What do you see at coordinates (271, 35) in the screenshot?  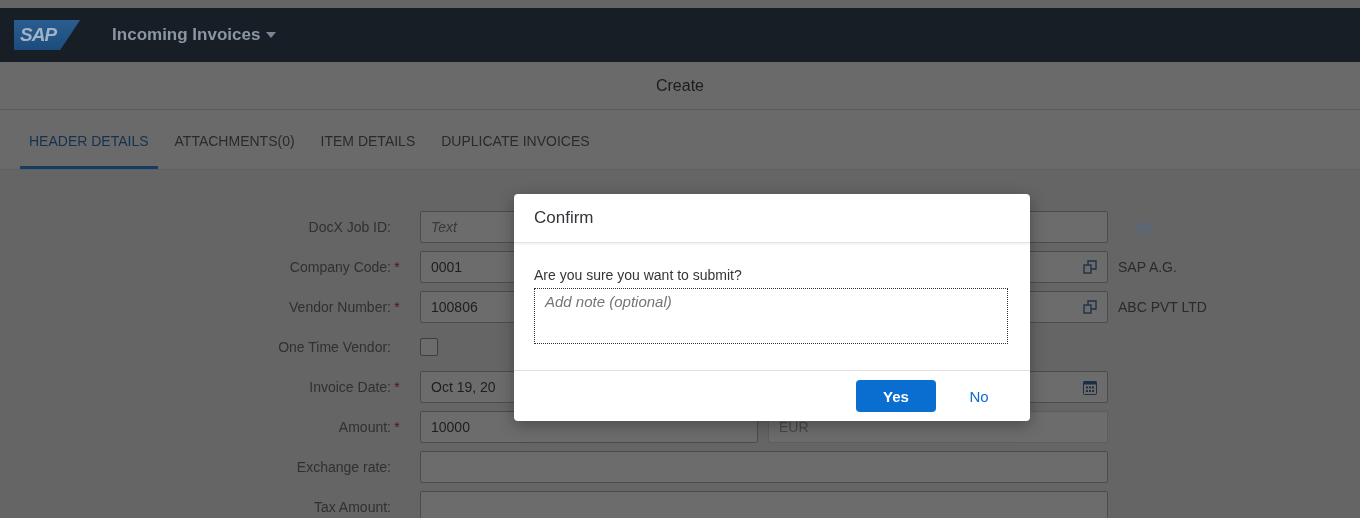 I see `caret-icon` at bounding box center [271, 35].